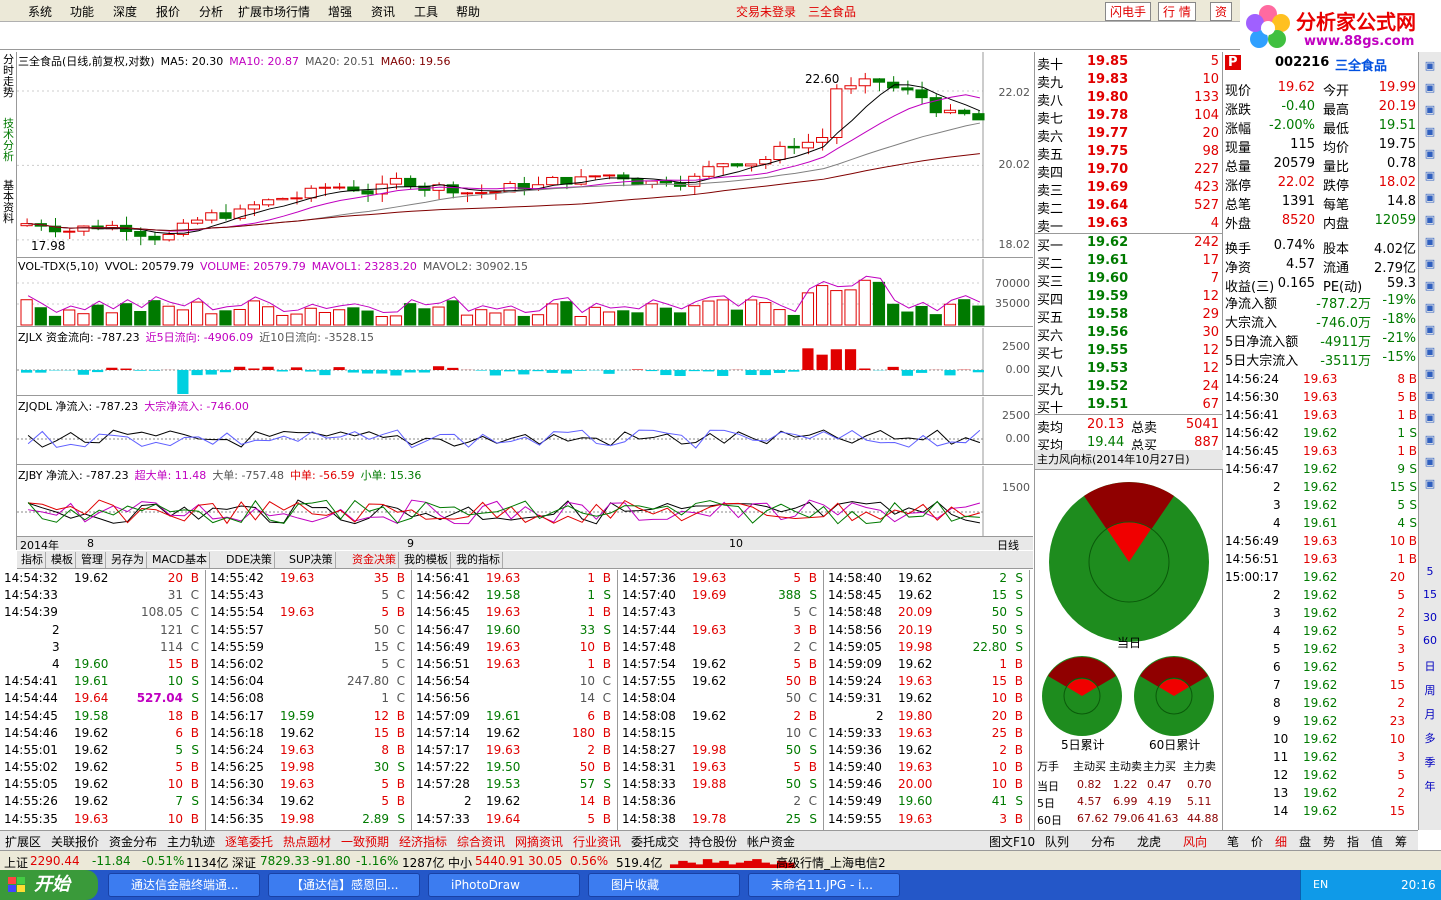  Describe the element at coordinates (1353, 841) in the screenshot. I see `panel-tab: 指` at that location.